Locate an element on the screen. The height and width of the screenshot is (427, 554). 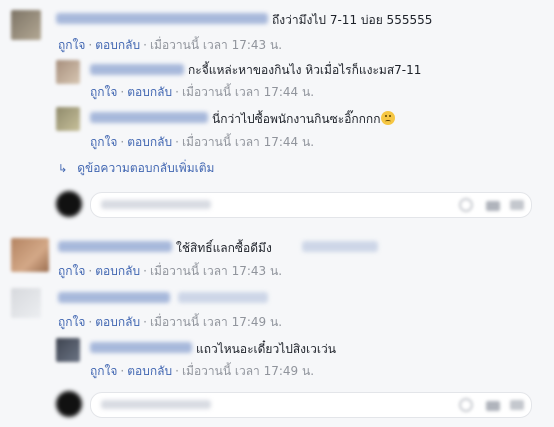
comment-text-content: นี่กว่าไปซื้อพนักงานกินซะอิ๊กกกก is located at coordinates (296, 119).